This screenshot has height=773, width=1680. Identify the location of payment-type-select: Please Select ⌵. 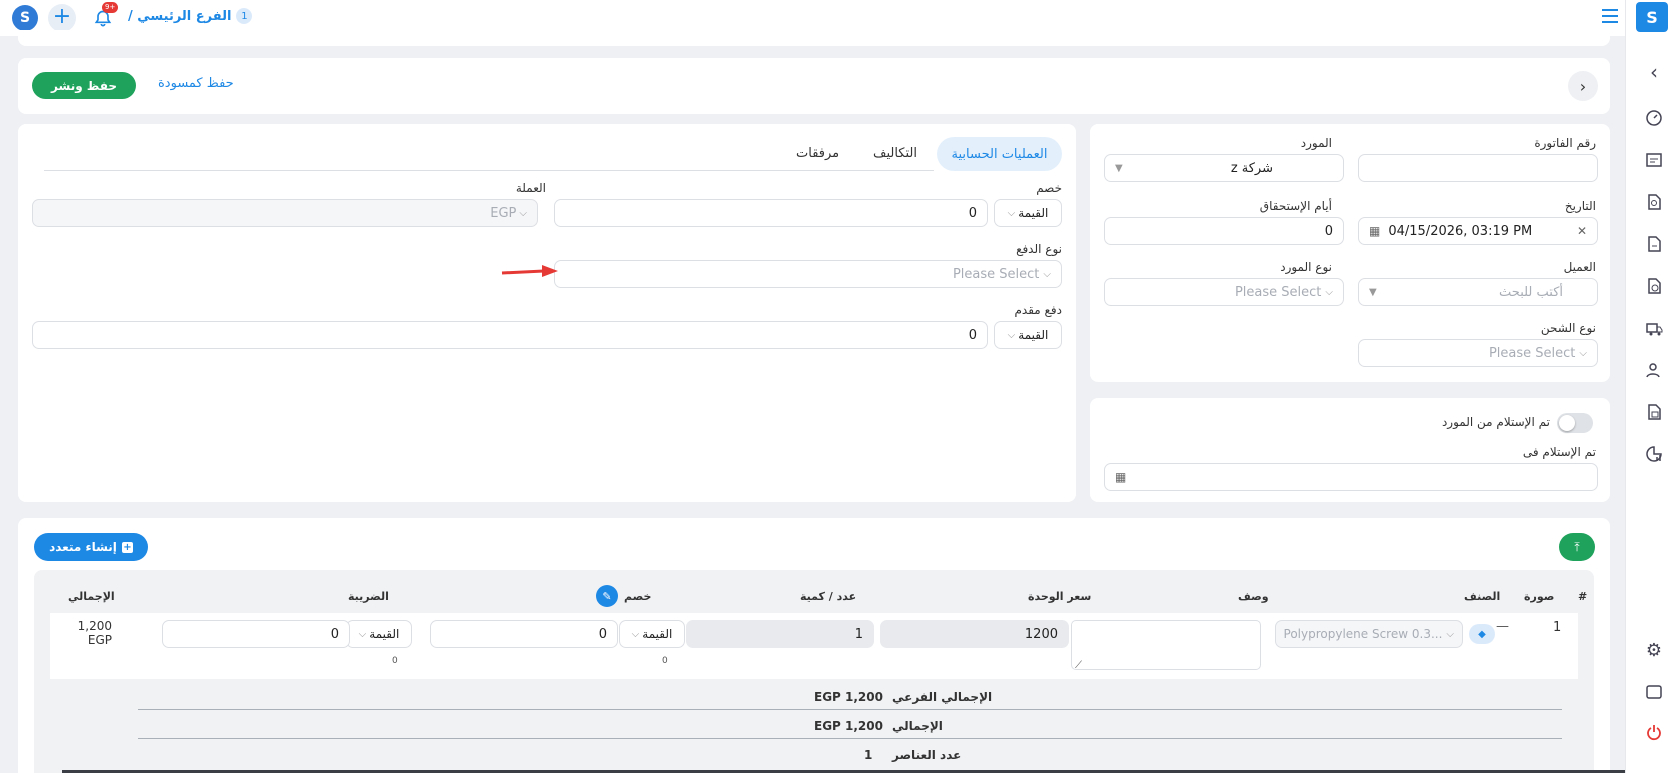
(808, 274).